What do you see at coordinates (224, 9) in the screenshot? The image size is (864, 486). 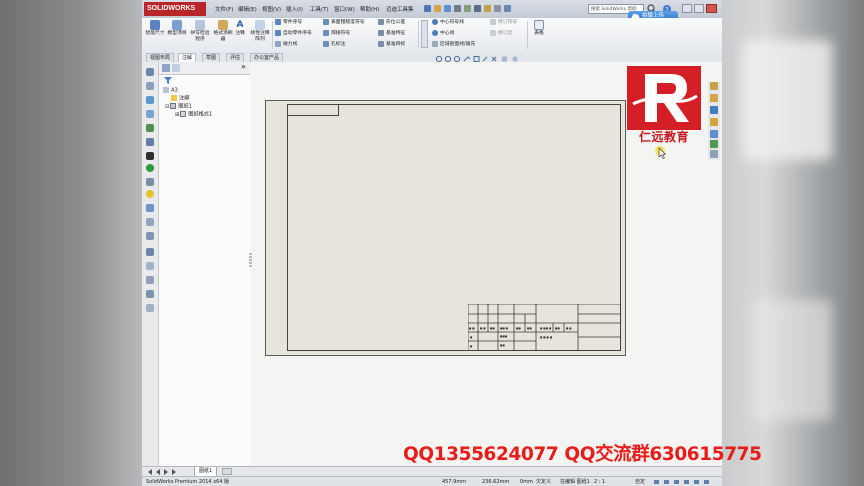 I see `menu-file: 文件(F)` at bounding box center [224, 9].